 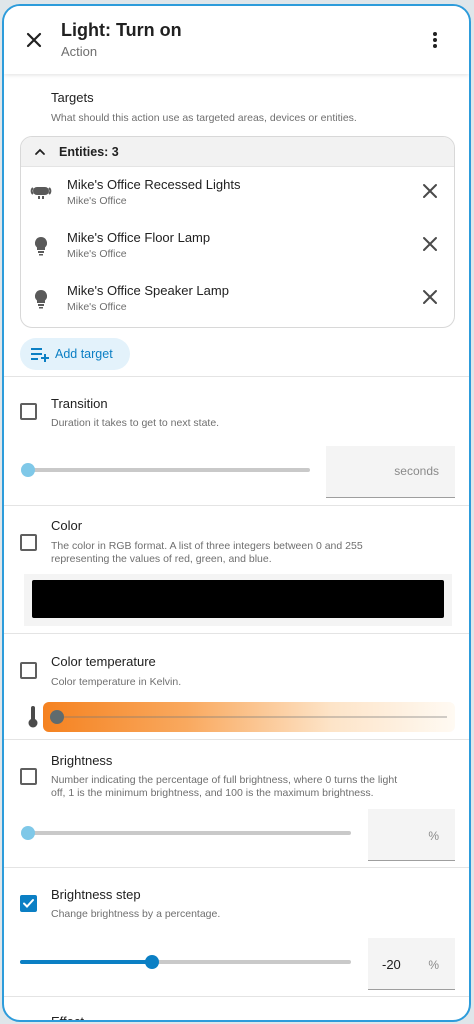 What do you see at coordinates (28, 411) in the screenshot?
I see `transition-checkbox` at bounding box center [28, 411].